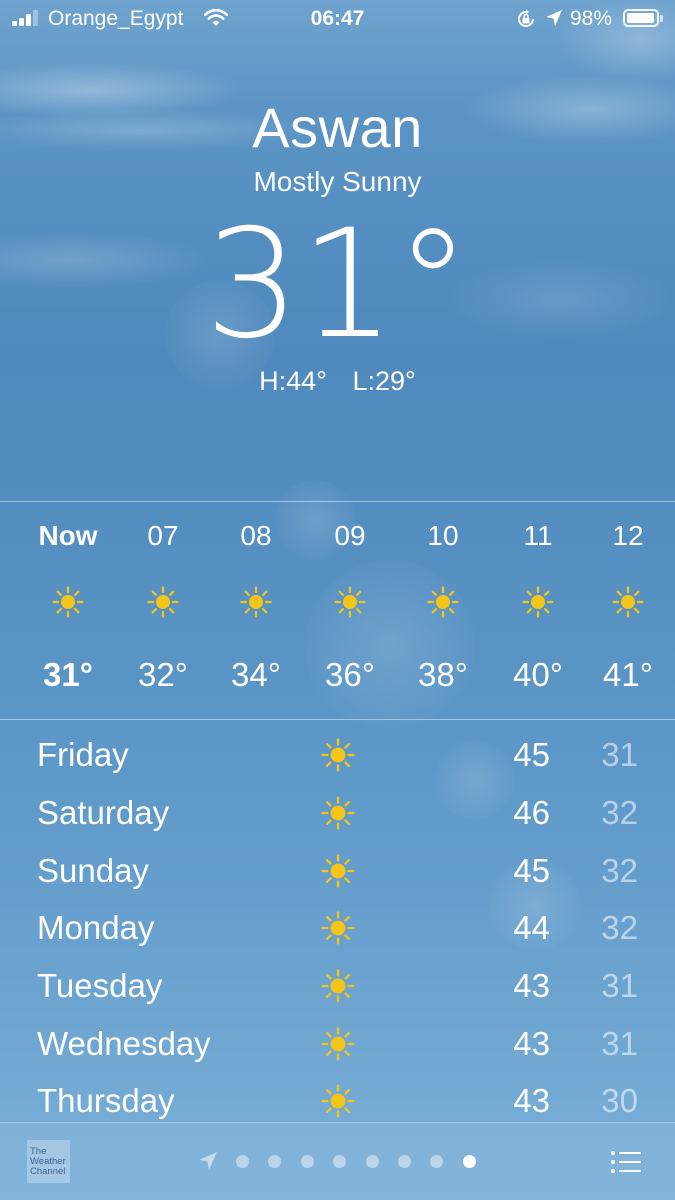 This screenshot has width=675, height=1200. I want to click on daily-row: Thursday 43 30, so click(337, 1096).